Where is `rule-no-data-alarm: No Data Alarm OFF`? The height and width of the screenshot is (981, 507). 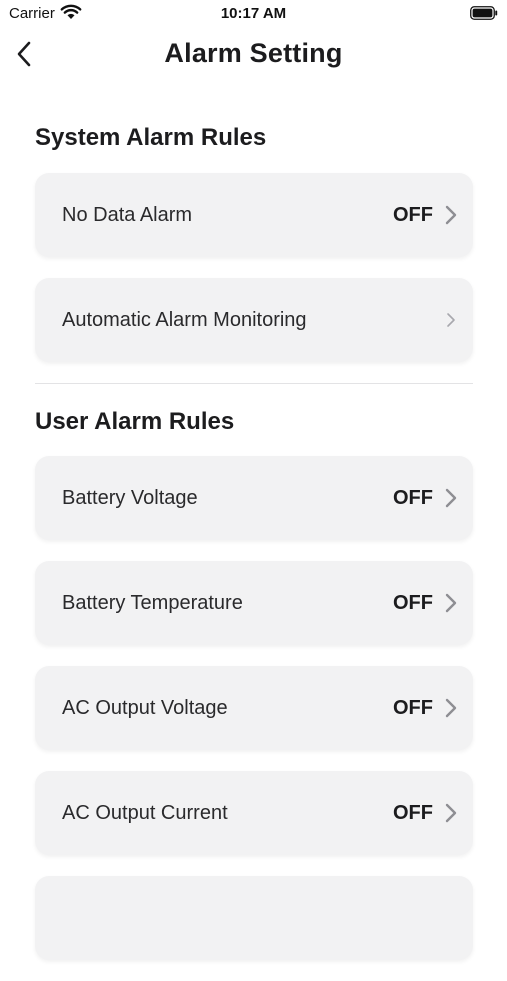
rule-no-data-alarm: No Data Alarm OFF is located at coordinates (254, 215).